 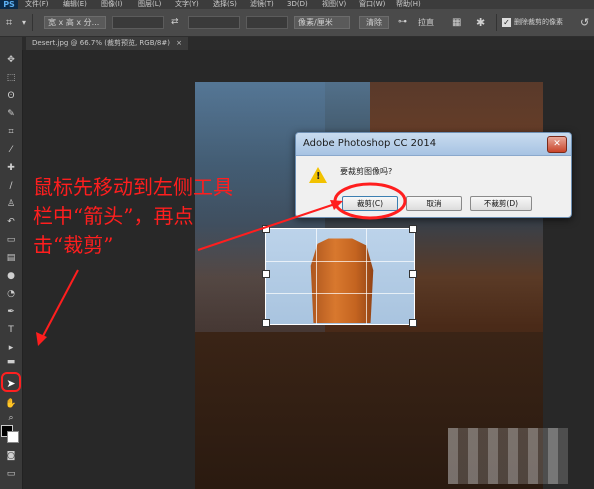 What do you see at coordinates (584, 22) in the screenshot?
I see `reset-icon: ↺` at bounding box center [584, 22].